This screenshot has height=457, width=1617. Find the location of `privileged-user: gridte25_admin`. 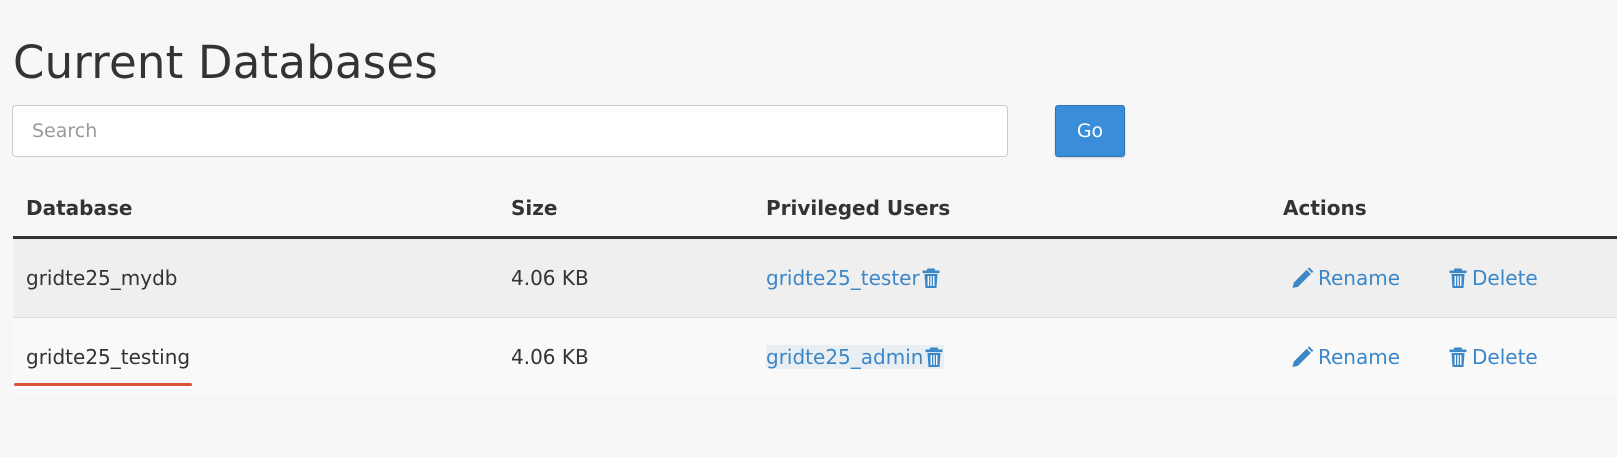

privileged-user: gridte25_admin is located at coordinates (855, 357).